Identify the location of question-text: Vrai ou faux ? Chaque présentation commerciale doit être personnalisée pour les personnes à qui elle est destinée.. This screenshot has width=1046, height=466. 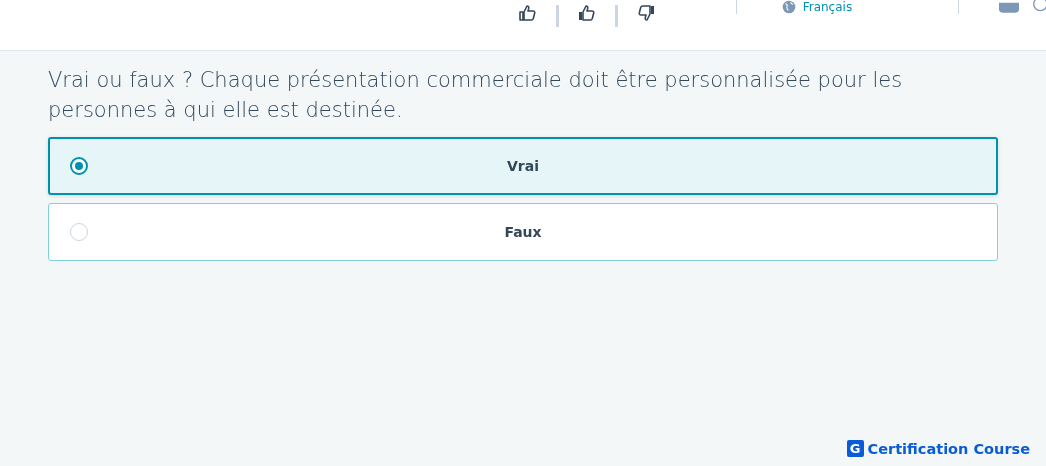
(476, 95).